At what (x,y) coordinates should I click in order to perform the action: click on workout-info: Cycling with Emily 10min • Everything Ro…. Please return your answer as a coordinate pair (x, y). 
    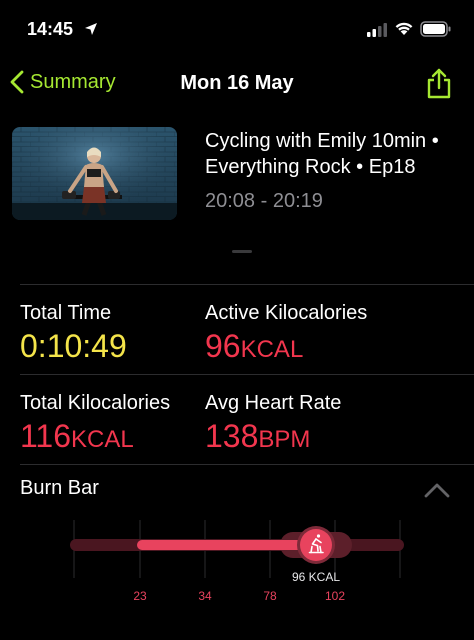
    Looking at the image, I should click on (335, 171).